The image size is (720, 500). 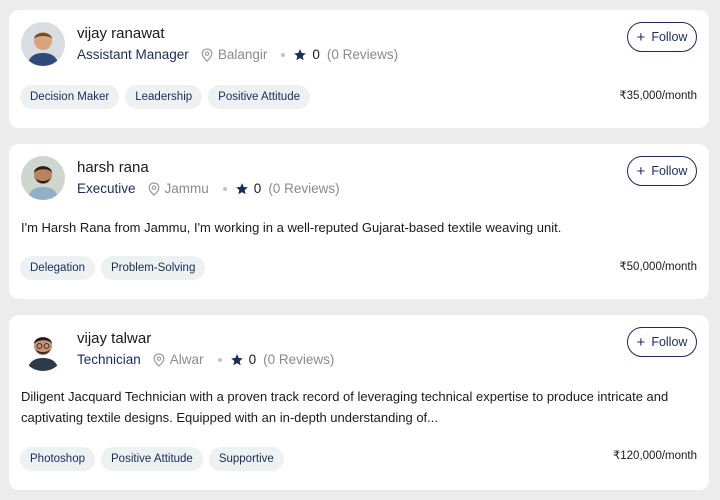 What do you see at coordinates (153, 268) in the screenshot?
I see `skill-tag: Problem-Solving` at bounding box center [153, 268].